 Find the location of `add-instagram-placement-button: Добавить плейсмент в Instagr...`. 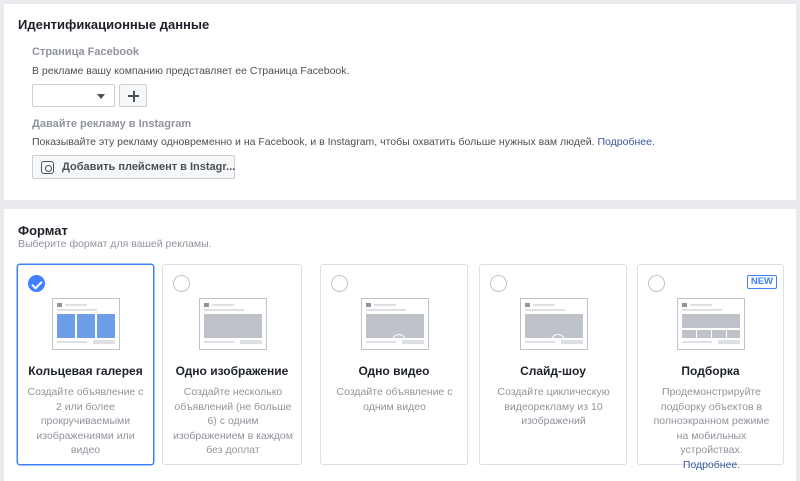

add-instagram-placement-button: Добавить плейсмент в Instagr... is located at coordinates (133, 167).